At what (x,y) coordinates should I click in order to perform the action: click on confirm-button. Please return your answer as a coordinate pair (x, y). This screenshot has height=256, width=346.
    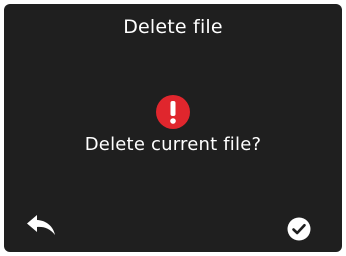
    Looking at the image, I should click on (299, 229).